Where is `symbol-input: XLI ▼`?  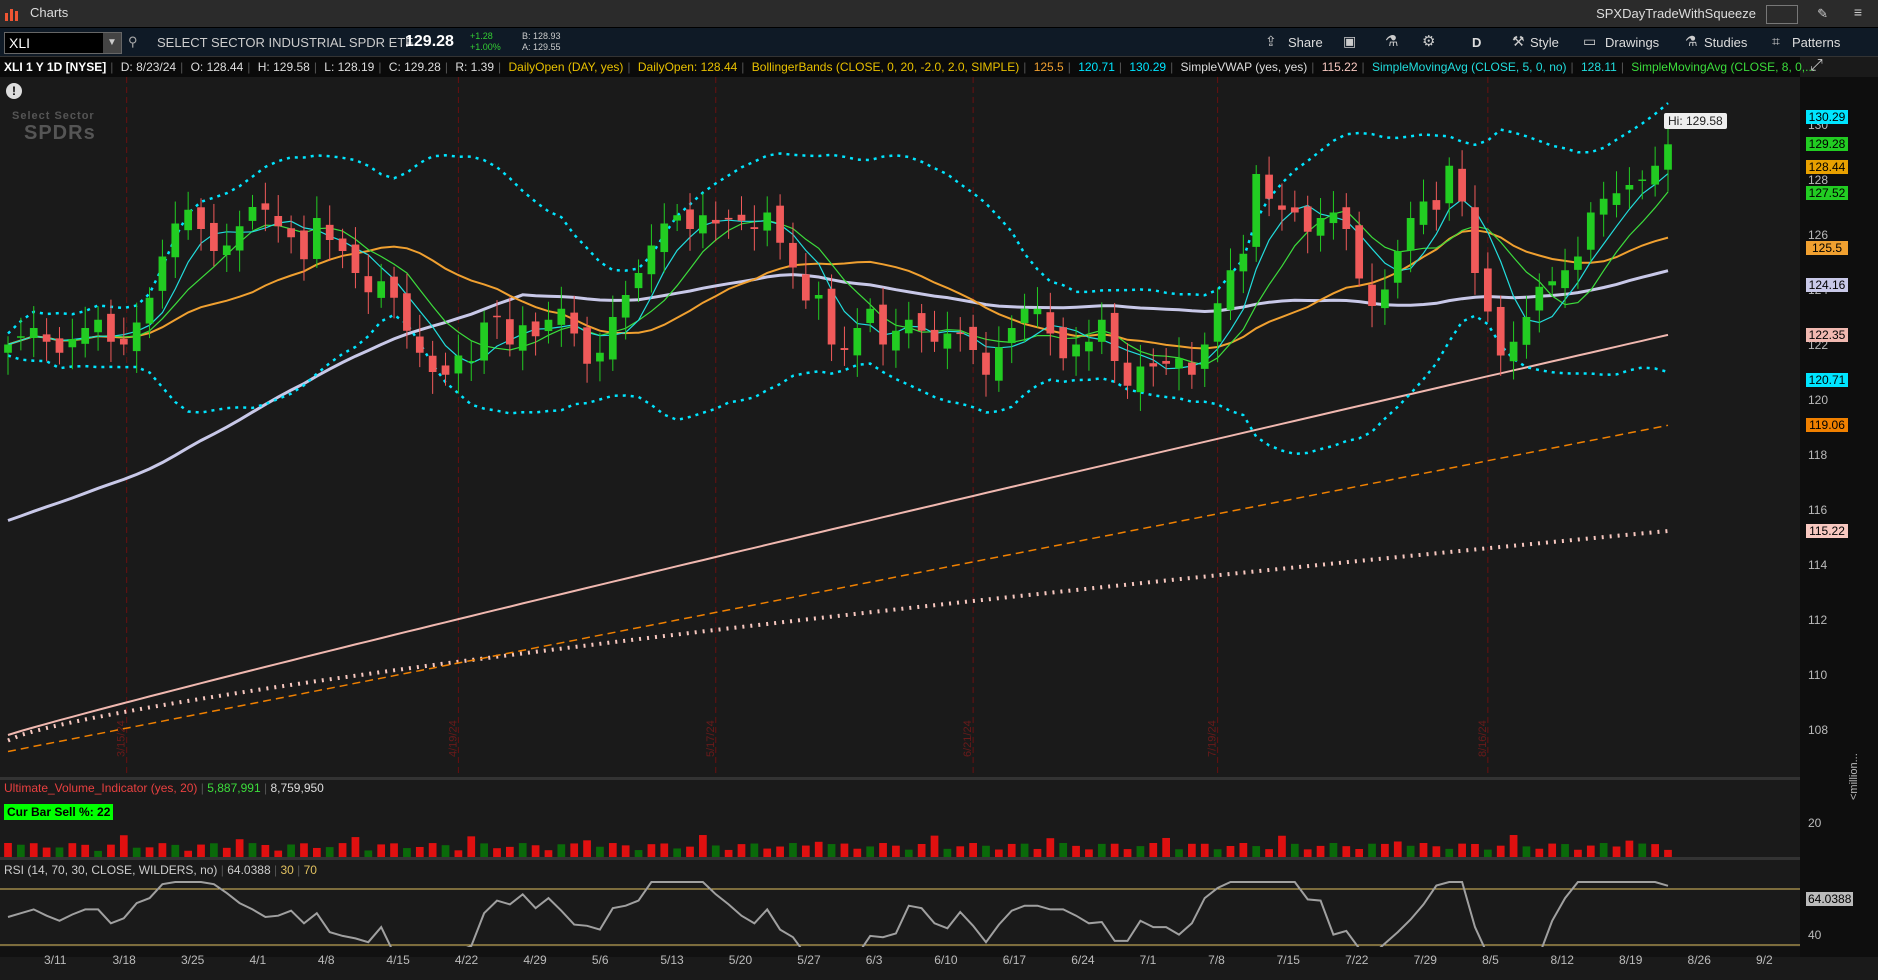 symbol-input: XLI ▼ is located at coordinates (63, 43).